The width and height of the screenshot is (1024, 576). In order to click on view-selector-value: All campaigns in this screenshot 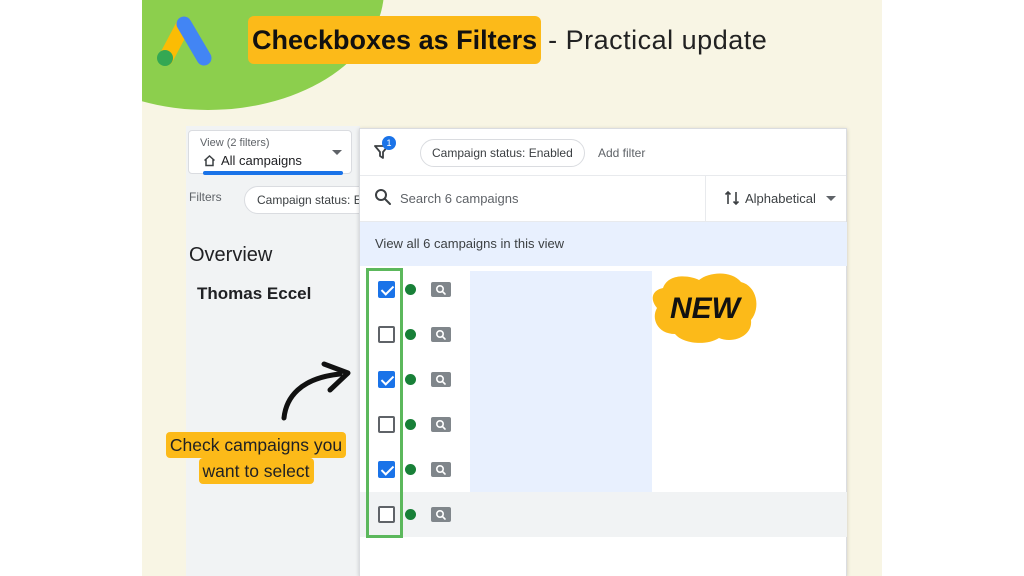, I will do `click(252, 160)`.